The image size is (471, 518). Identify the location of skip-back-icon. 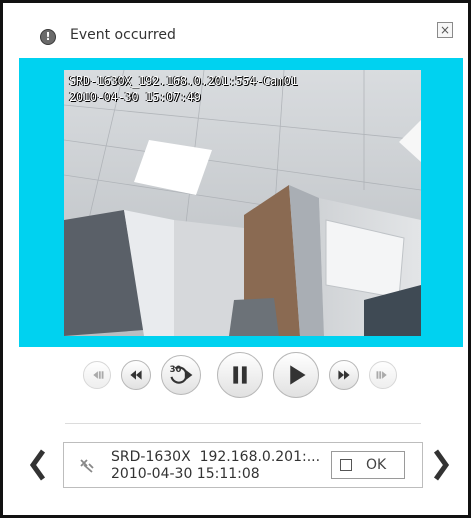
(98, 375).